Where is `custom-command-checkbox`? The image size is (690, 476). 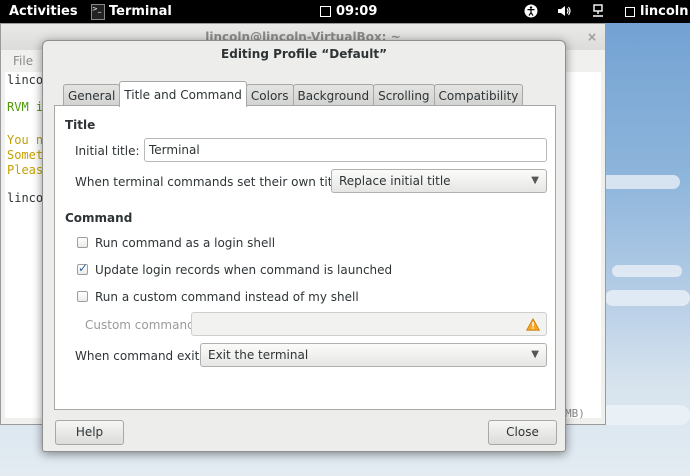
custom-command-checkbox is located at coordinates (82, 296).